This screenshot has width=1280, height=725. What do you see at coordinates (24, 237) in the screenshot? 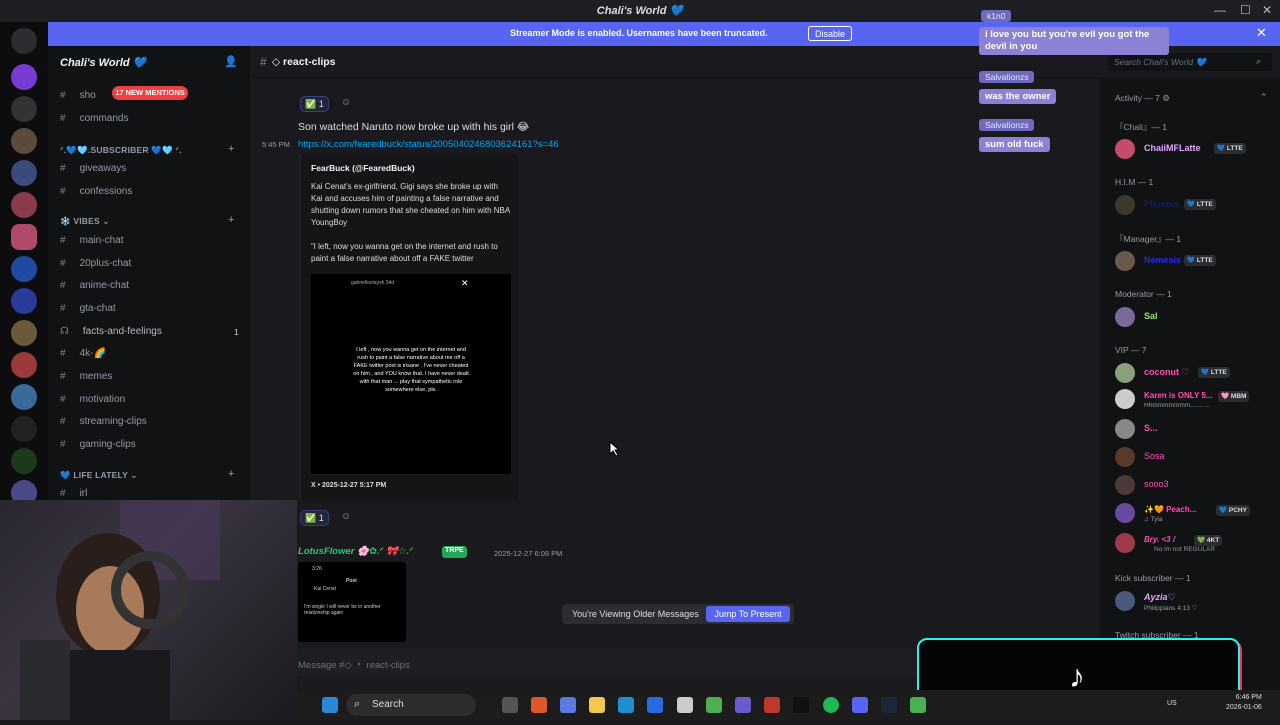
I see `active-server-icon` at bounding box center [24, 237].